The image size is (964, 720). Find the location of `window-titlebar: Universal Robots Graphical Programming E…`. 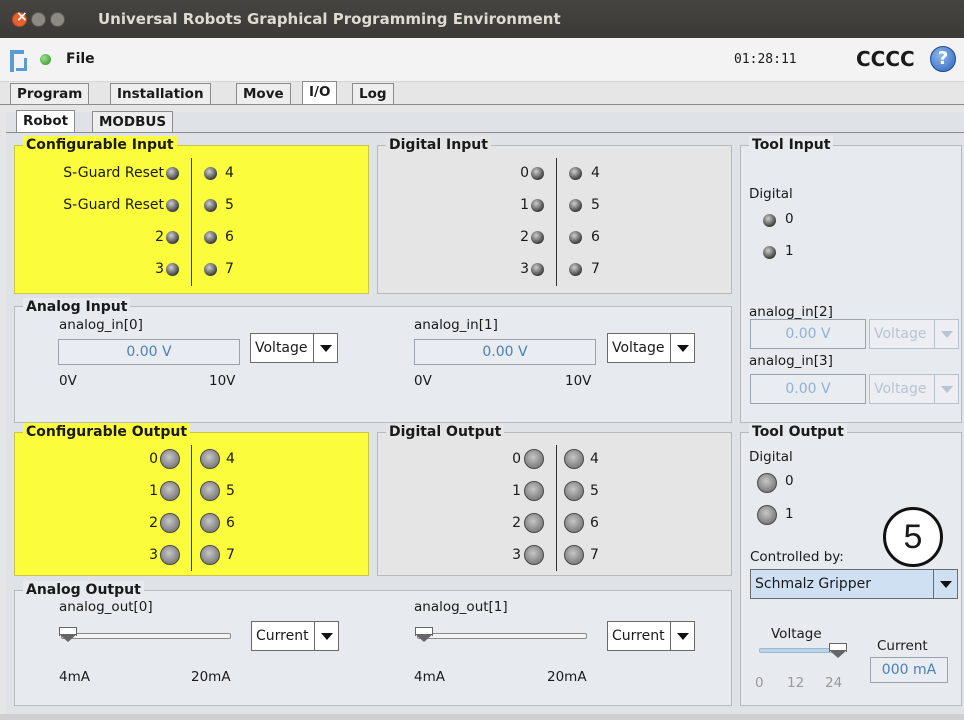

window-titlebar: Universal Robots Graphical Programming E… is located at coordinates (482, 19).